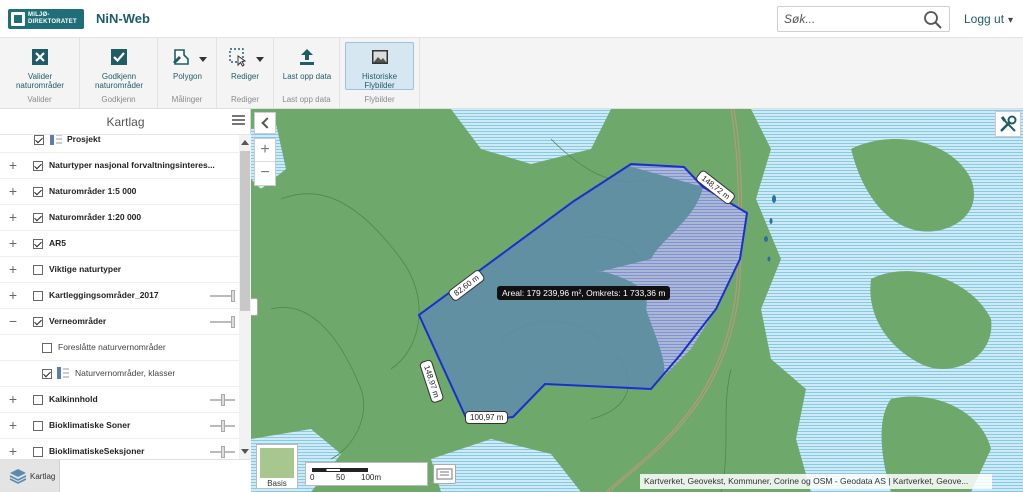 This screenshot has width=1023, height=492. I want to click on ribbon-group-label: Målinger, so click(187, 99).